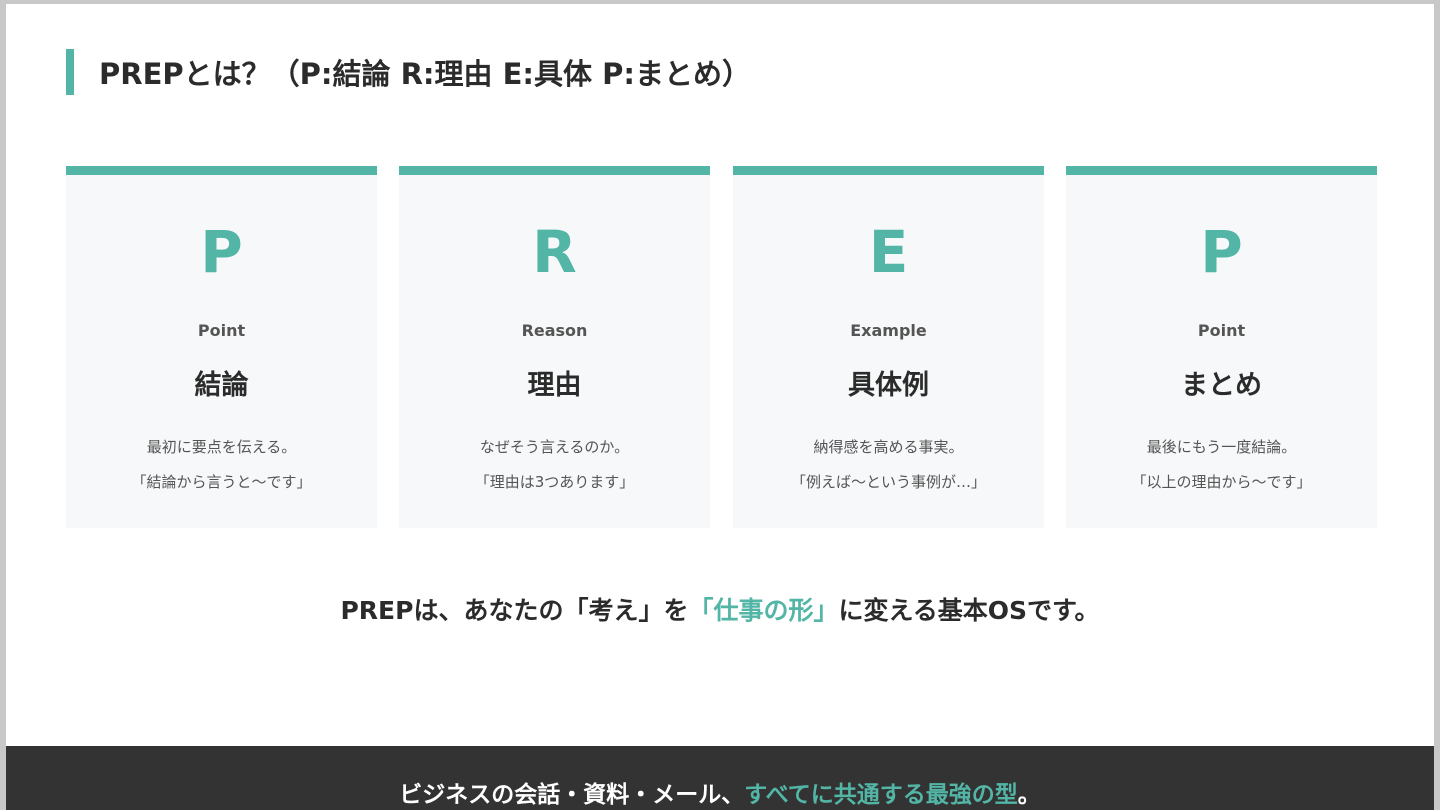 The width and height of the screenshot is (1440, 810). Describe the element at coordinates (221, 385) in the screenshot. I see `card-japanese-label: 結論` at that location.